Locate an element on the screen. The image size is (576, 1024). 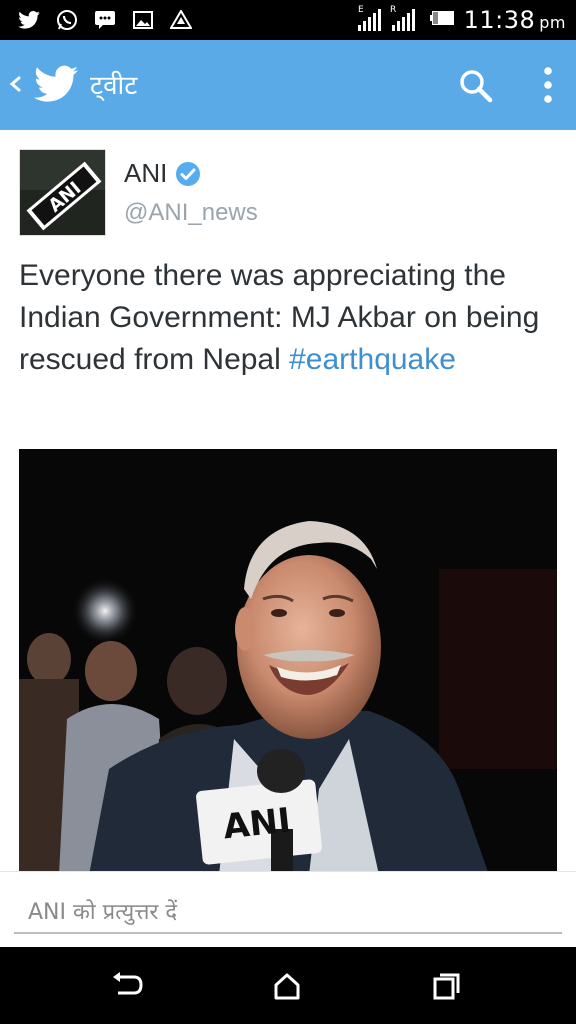
ampm-text: pm is located at coordinates (552, 22).